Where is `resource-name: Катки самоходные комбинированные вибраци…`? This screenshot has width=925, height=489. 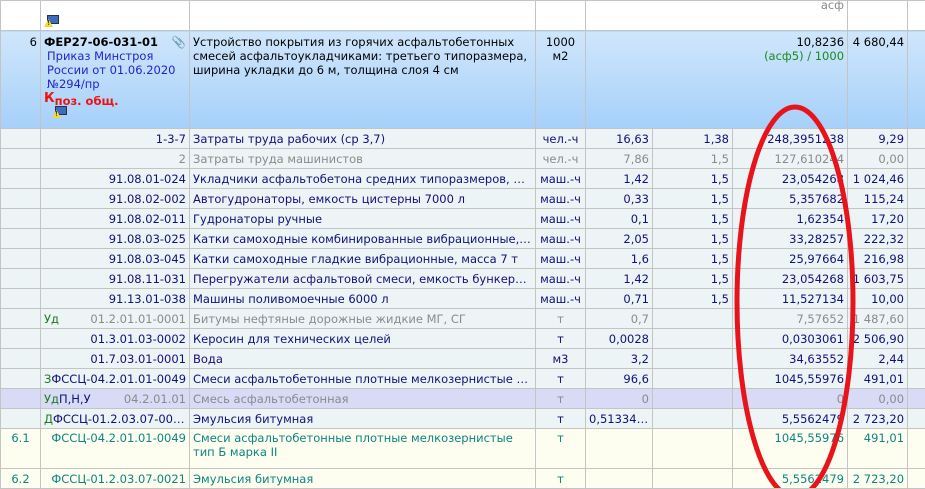 resource-name: Катки самоходные комбинированные вибраци… is located at coordinates (363, 239).